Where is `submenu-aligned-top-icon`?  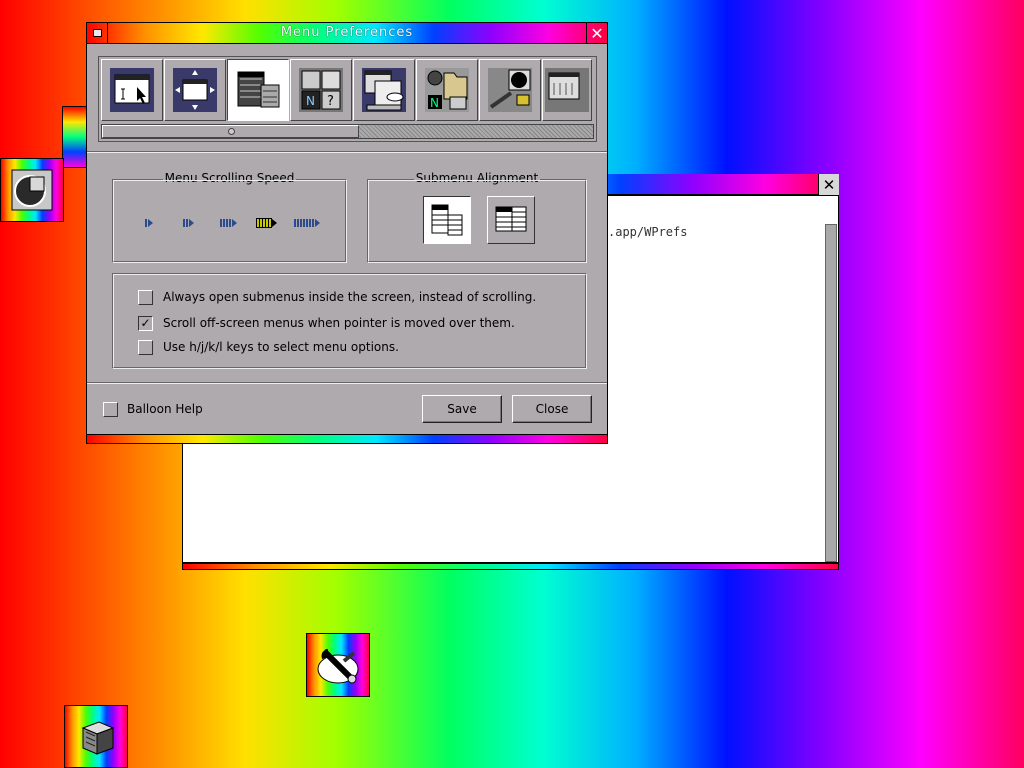
submenu-aligned-top-icon is located at coordinates (447, 220).